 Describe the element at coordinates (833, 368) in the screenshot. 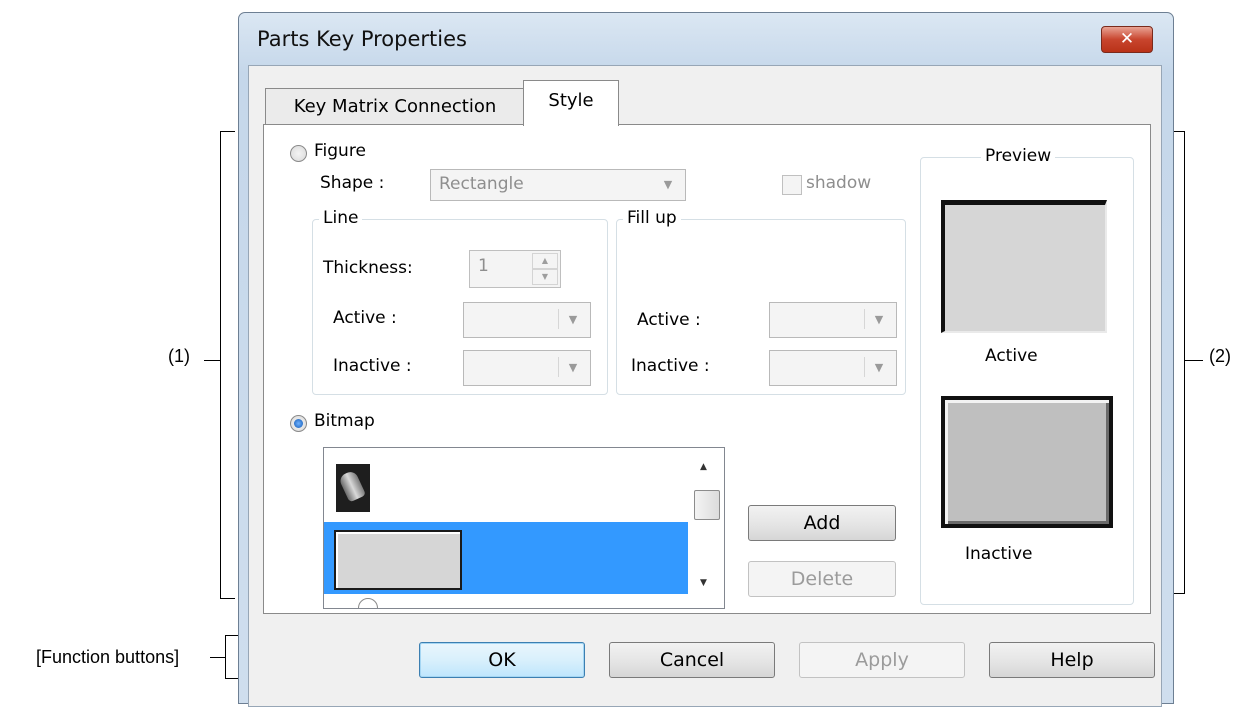

I see `fill-inactive-combo: ▼` at that location.